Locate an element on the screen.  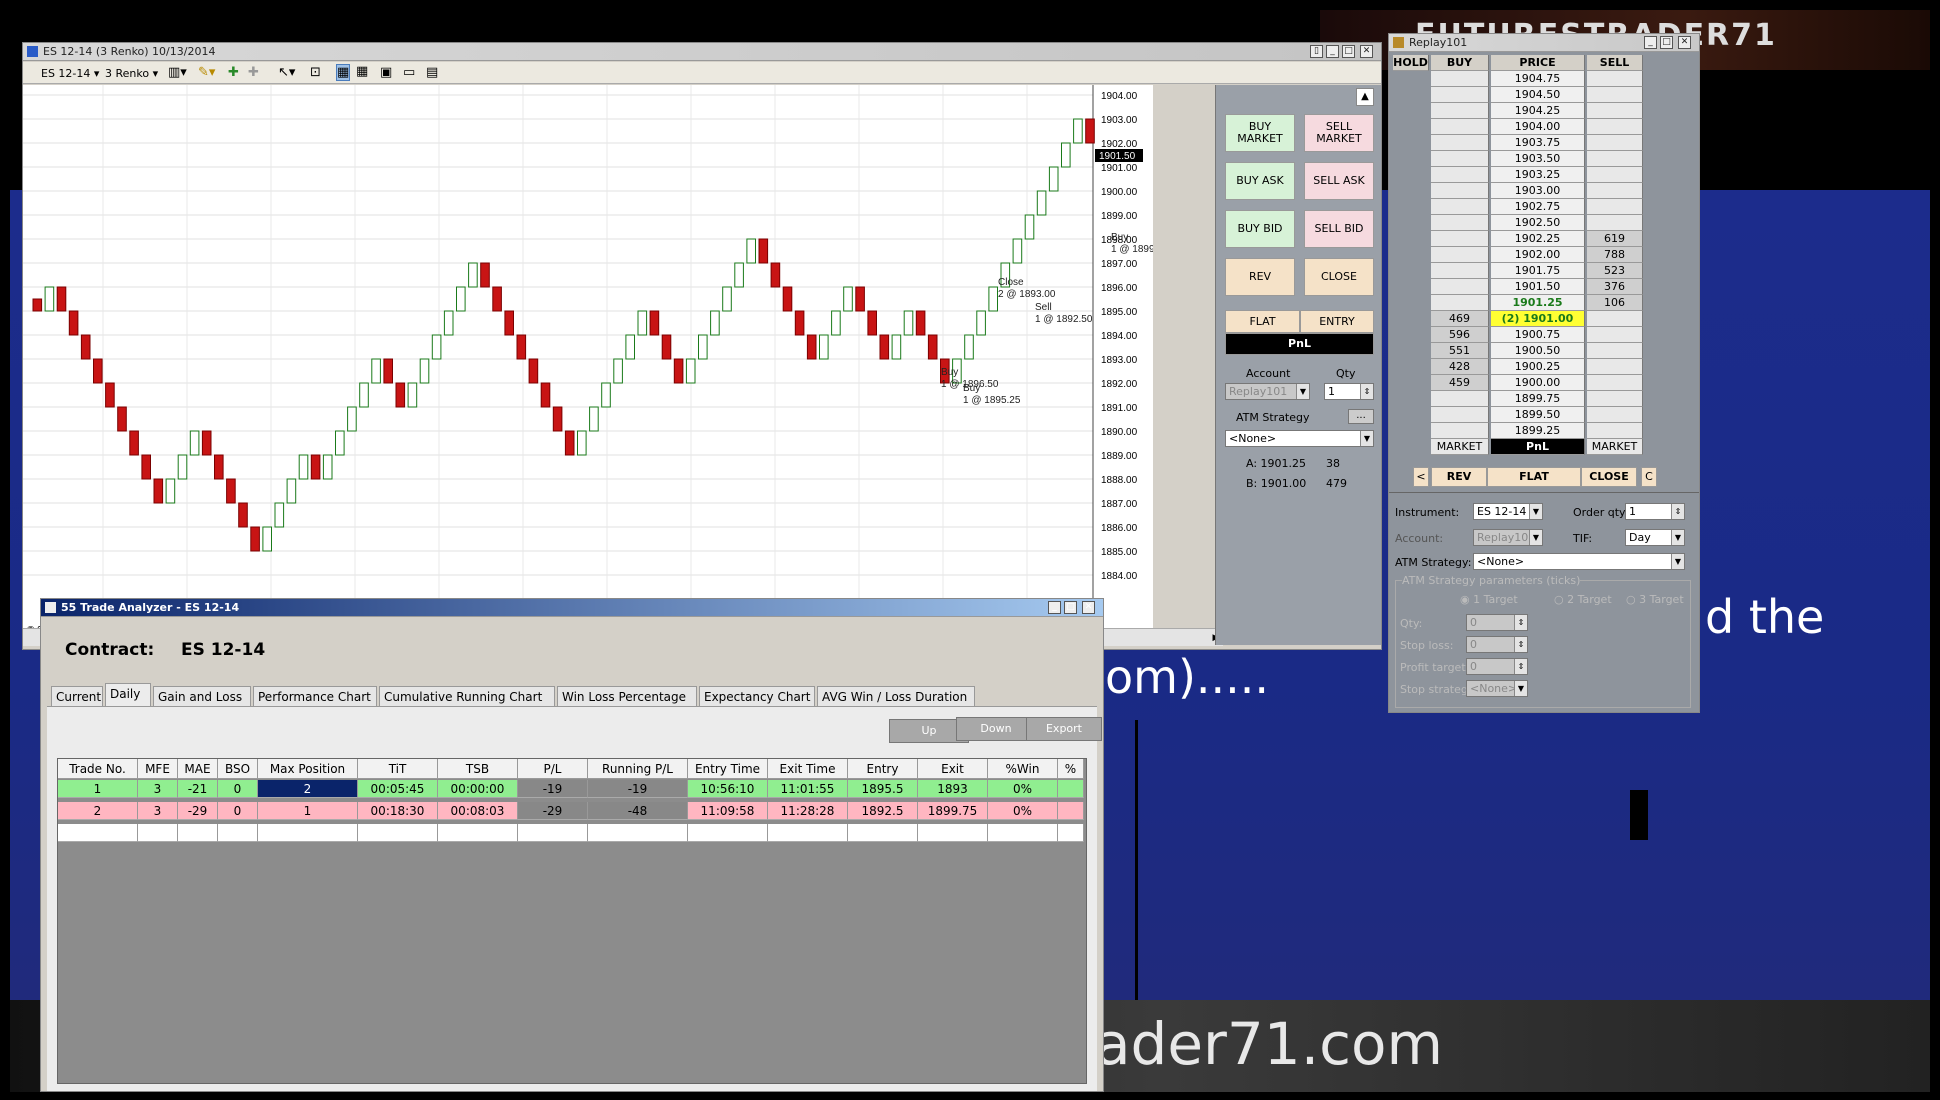
column-header: Trade No. is located at coordinates (98, 769).